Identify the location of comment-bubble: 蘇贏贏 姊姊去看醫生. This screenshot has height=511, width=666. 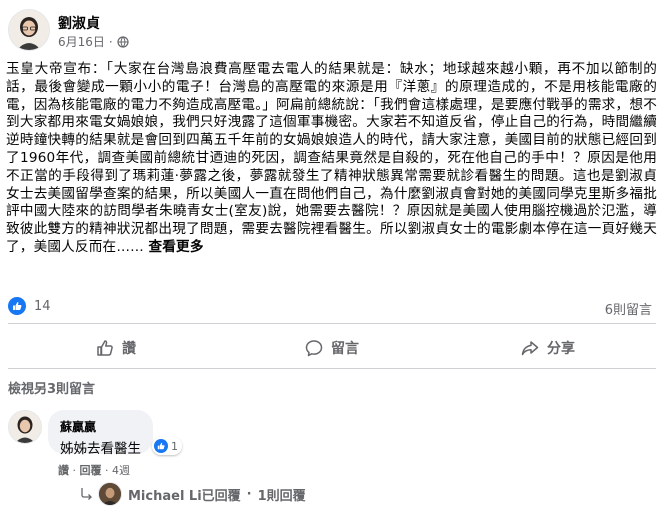
(100, 433).